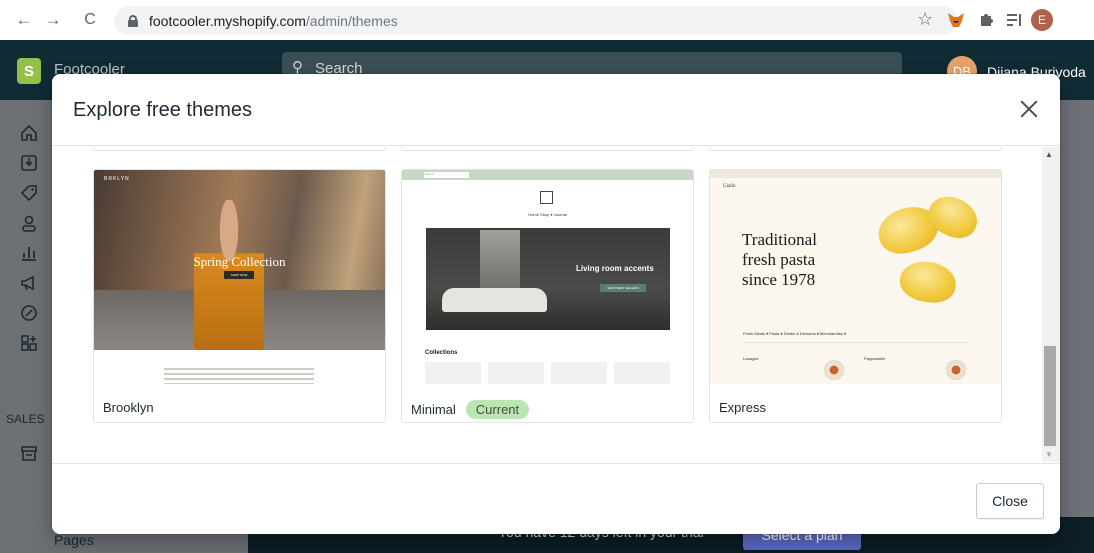 The image size is (1094, 553). What do you see at coordinates (855, 174) in the screenshot?
I see `preview-announcement-bar` at bounding box center [855, 174].